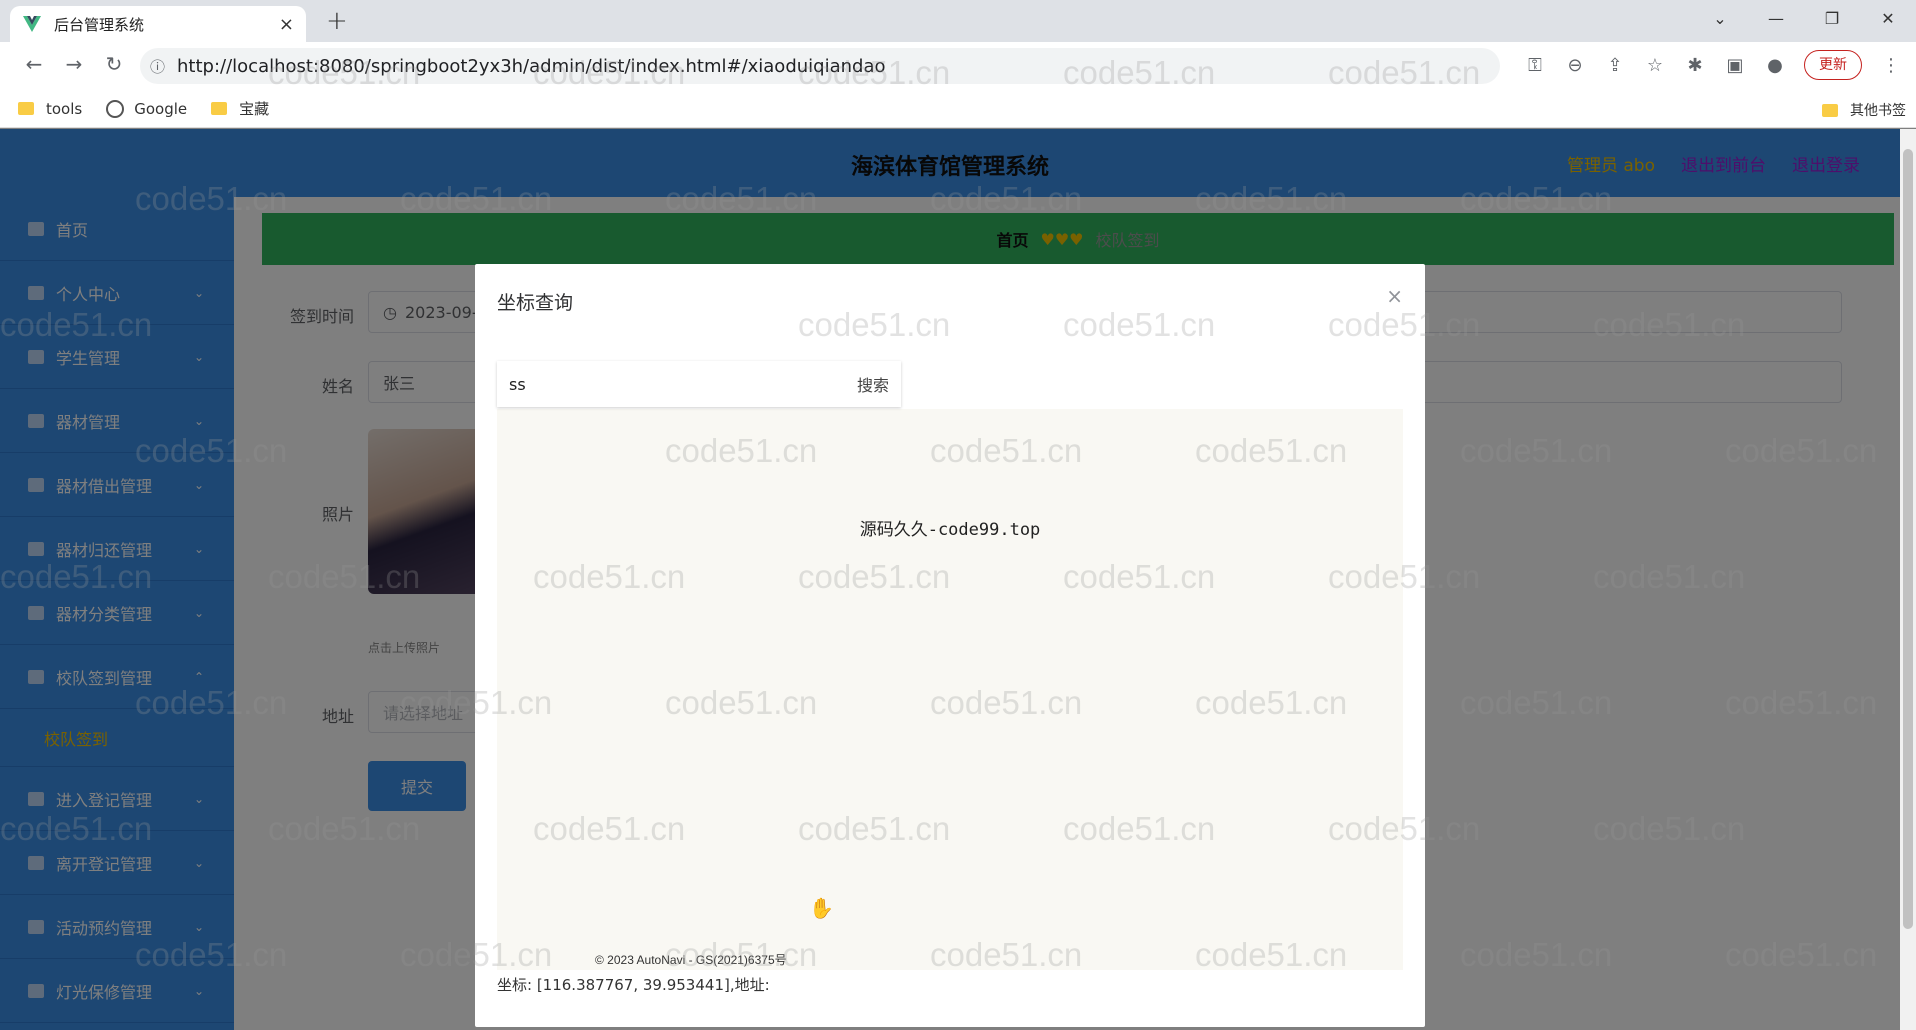  What do you see at coordinates (633, 985) in the screenshot?
I see `coordinate-readout: 坐标: [116.387767, 39.953441],地址:` at bounding box center [633, 985].